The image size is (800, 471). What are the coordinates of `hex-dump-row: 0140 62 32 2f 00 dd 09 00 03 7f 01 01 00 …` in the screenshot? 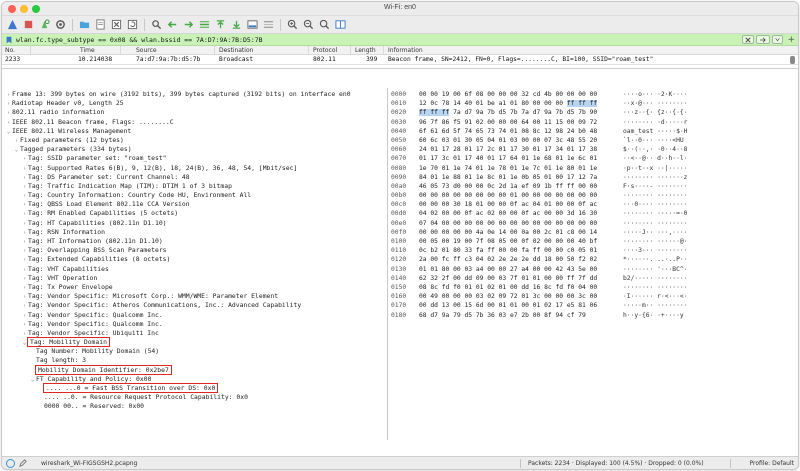 It's located at (594, 278).